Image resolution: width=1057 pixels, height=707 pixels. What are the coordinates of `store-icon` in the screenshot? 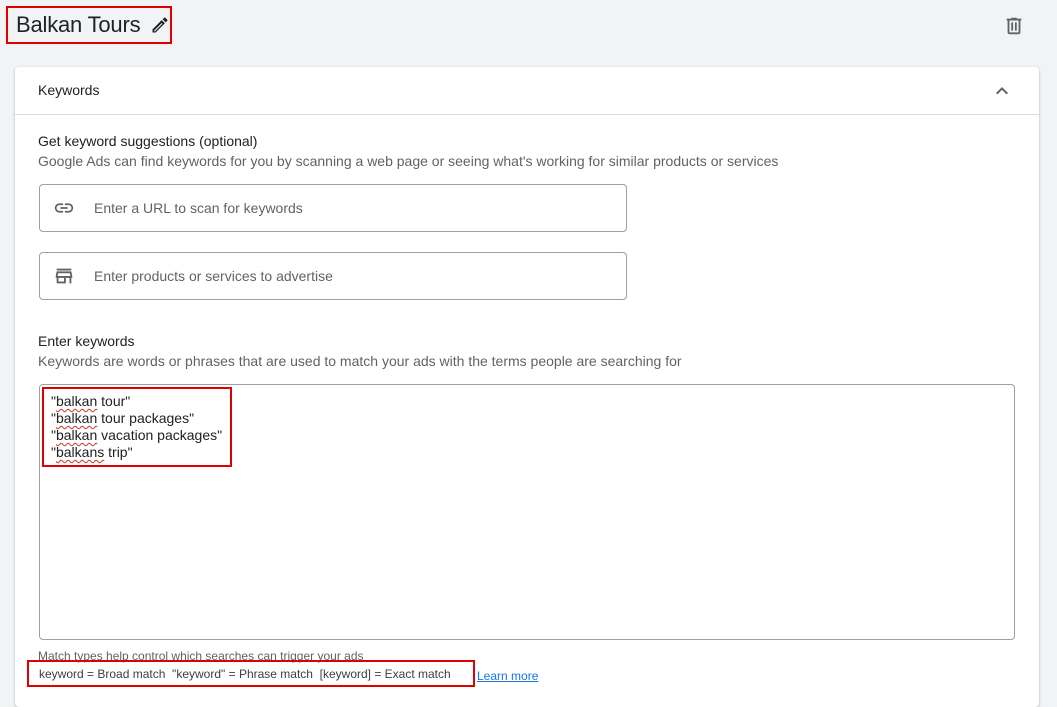 It's located at (64, 276).